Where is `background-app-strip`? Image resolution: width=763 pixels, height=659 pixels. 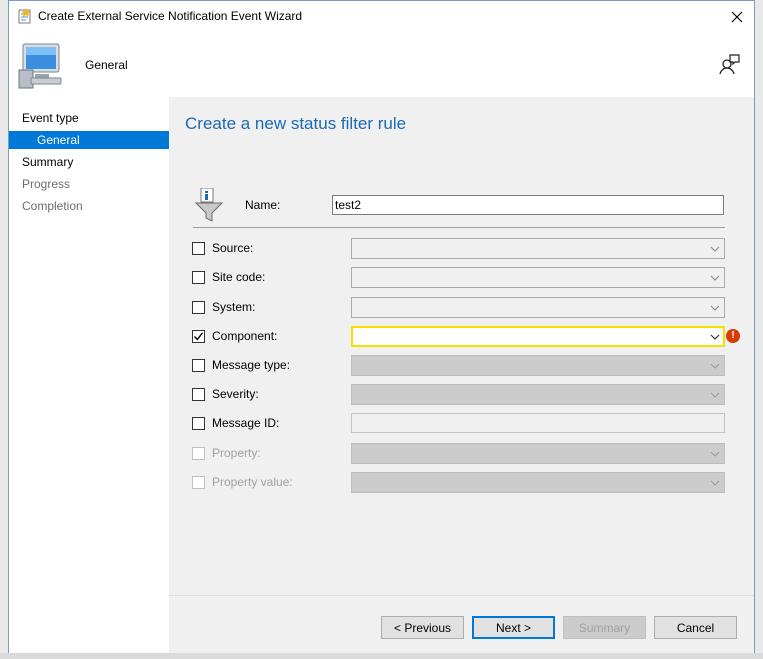
background-app-strip is located at coordinates (381, 656).